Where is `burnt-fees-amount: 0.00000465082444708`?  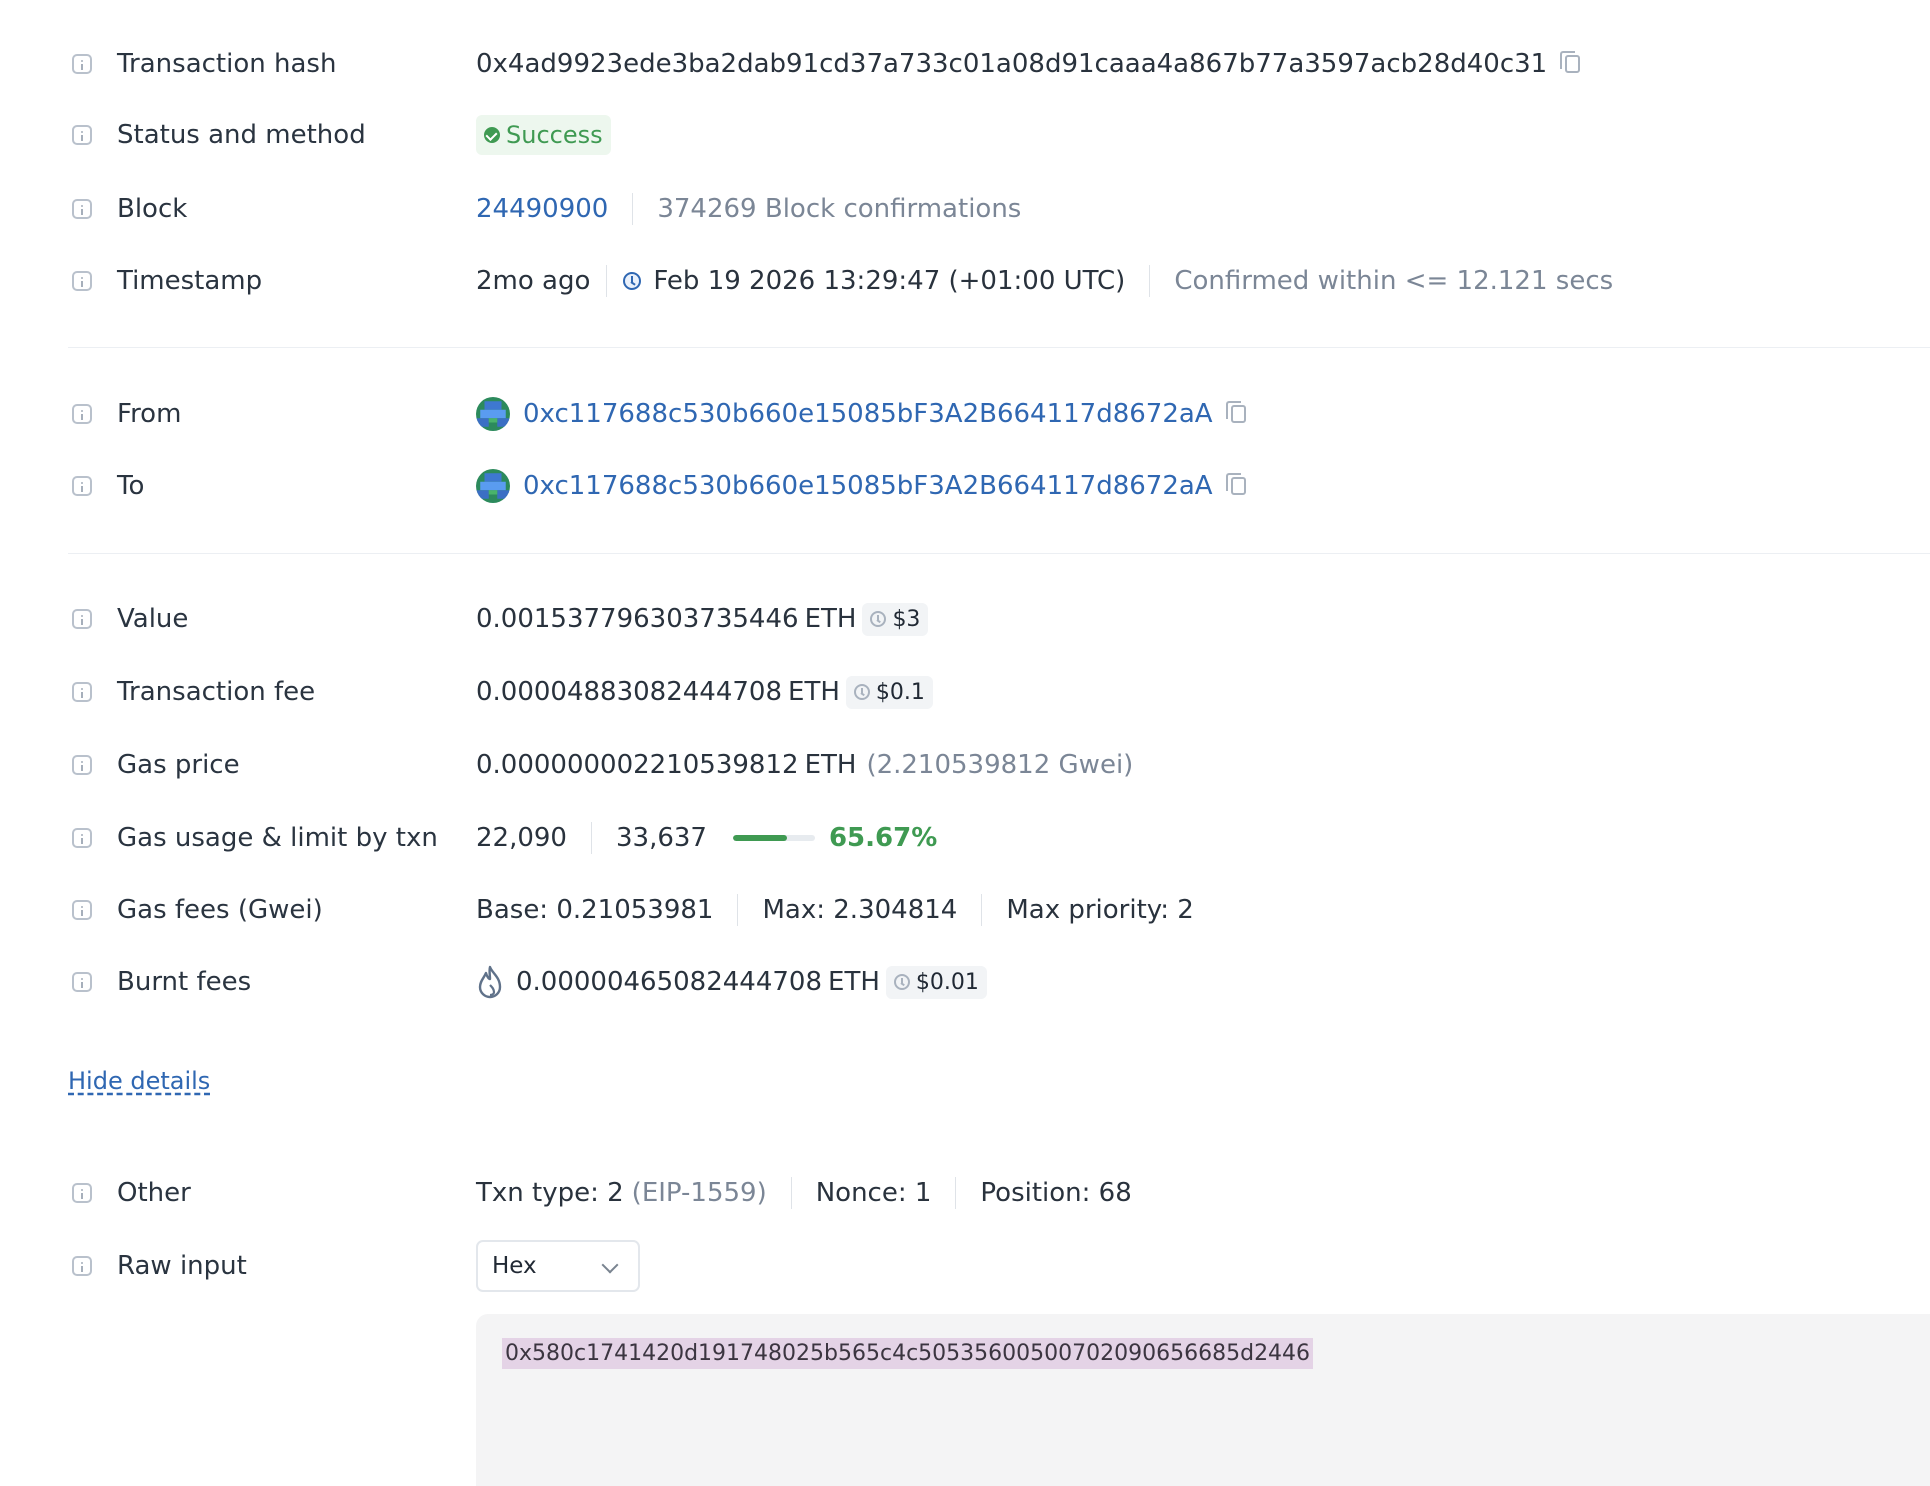
burnt-fees-amount: 0.00000465082444708 is located at coordinates (669, 982).